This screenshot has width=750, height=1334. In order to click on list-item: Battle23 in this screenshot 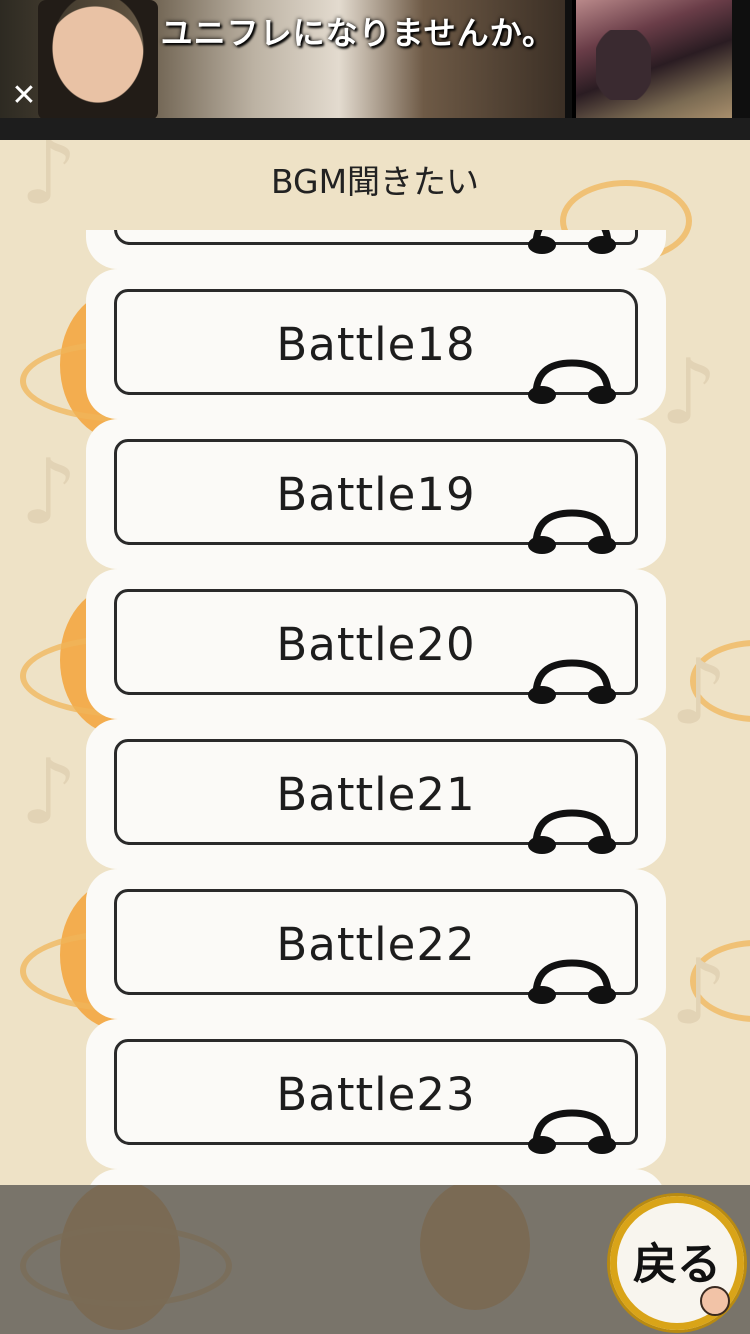, I will do `click(376, 1094)`.